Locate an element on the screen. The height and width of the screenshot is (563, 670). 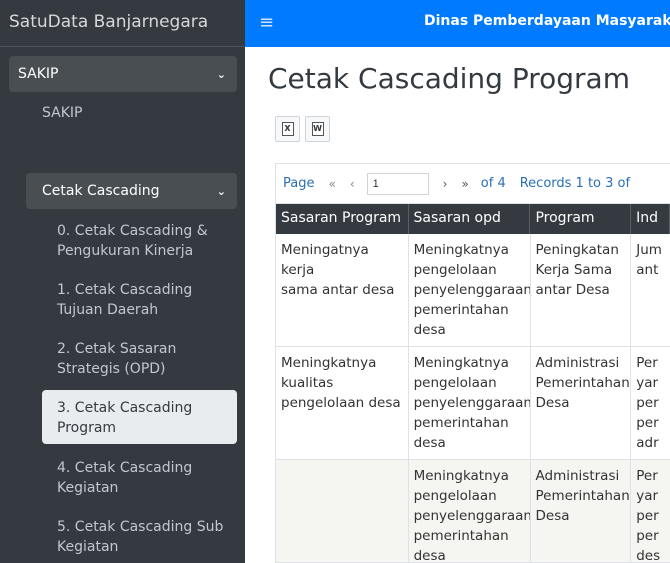
page-input is located at coordinates (397, 183).